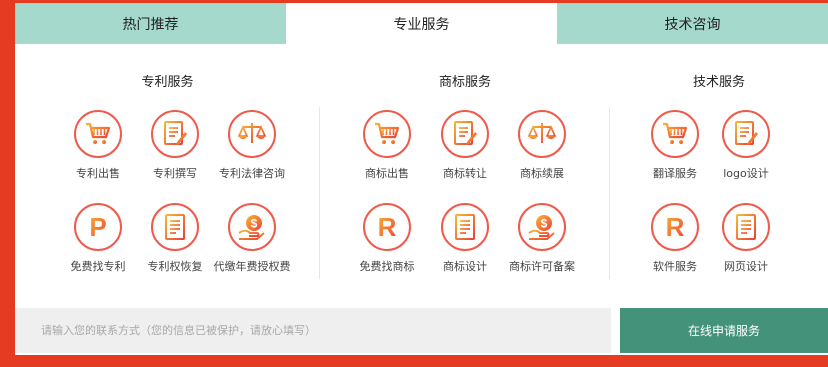 Image resolution: width=828 pixels, height=367 pixels. I want to click on column-title: 专利服务, so click(167, 82).